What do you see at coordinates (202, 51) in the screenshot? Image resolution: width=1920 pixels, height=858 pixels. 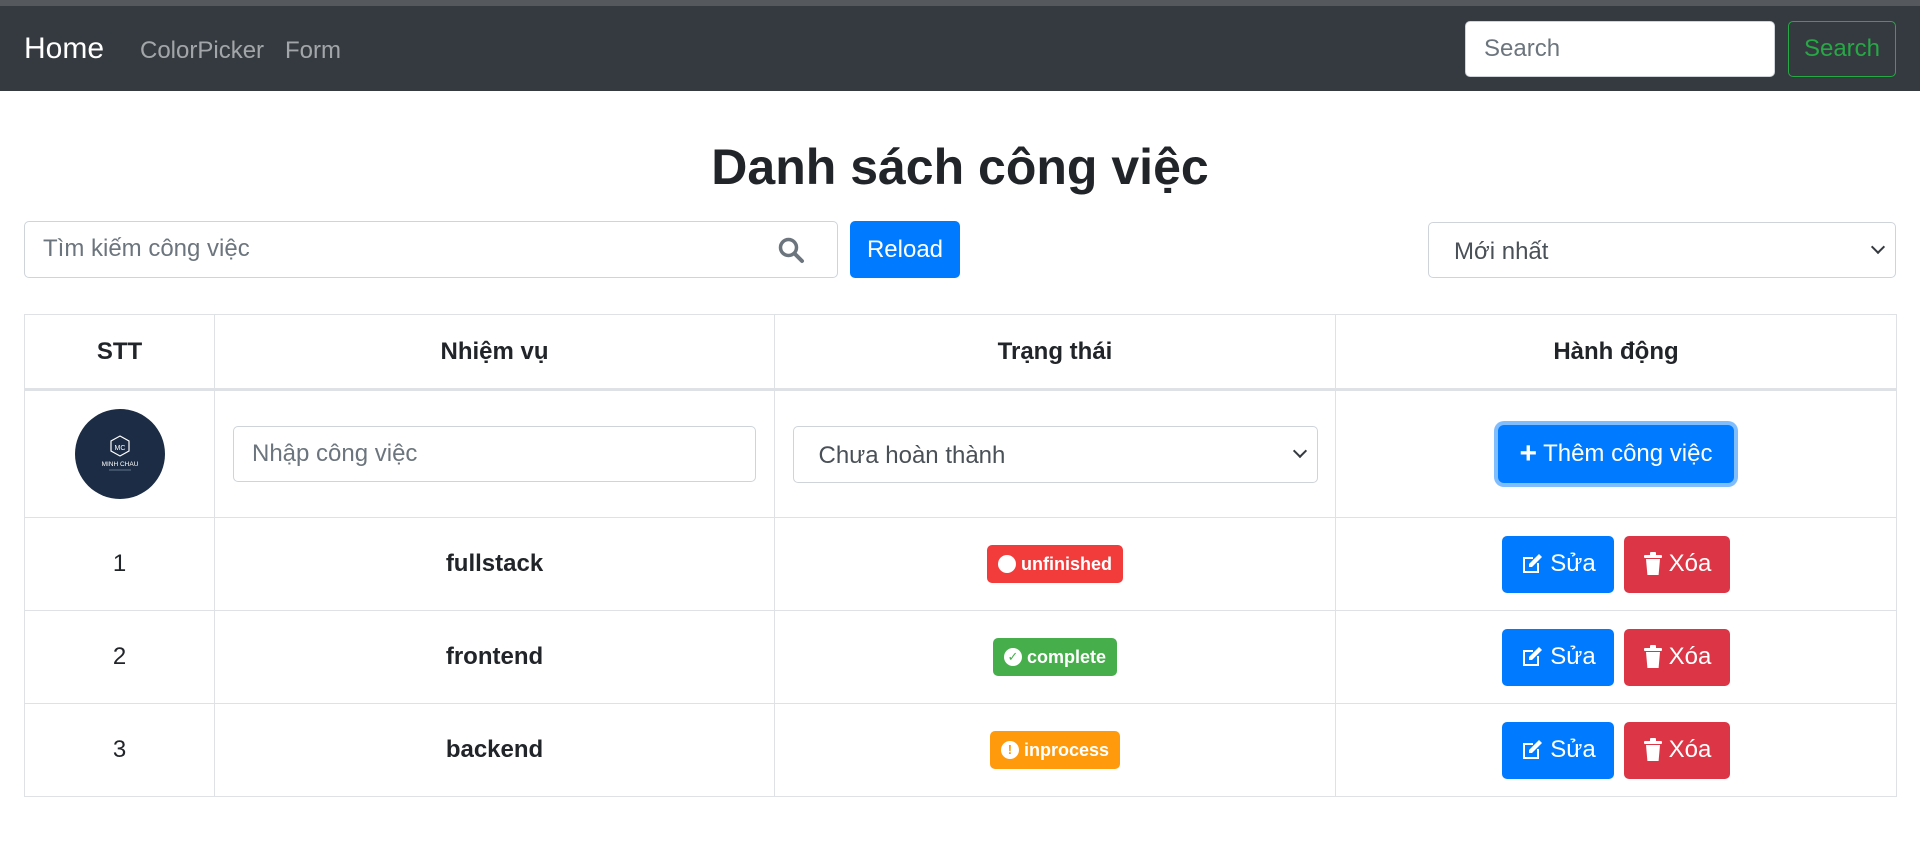 I see `nav-colorpicker-link: ColorPicker` at bounding box center [202, 51].